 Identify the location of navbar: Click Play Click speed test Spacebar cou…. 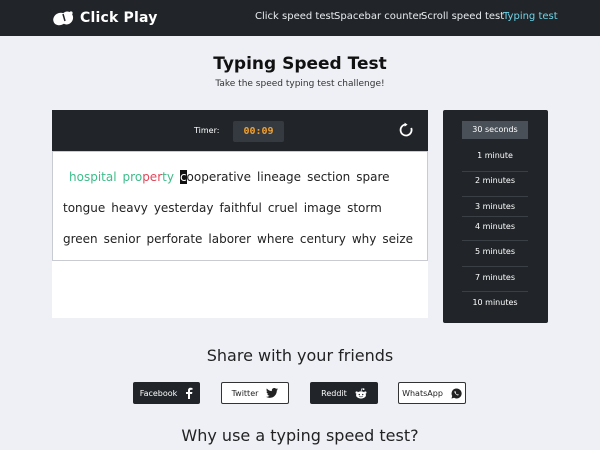
(300, 18).